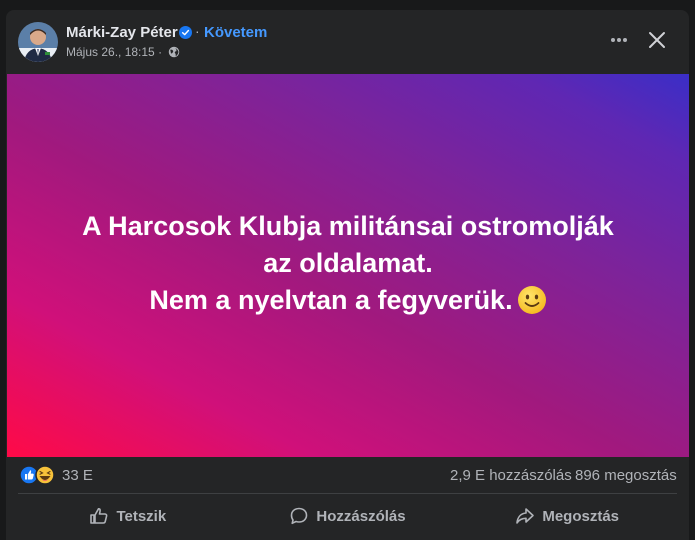  I want to click on share-arrow-icon, so click(525, 516).